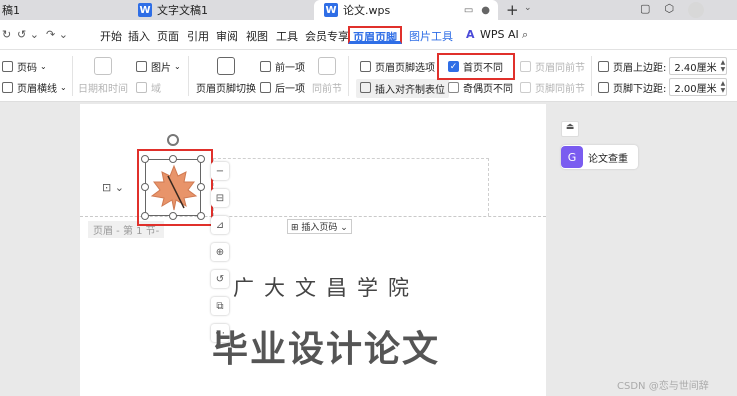 The height and width of the screenshot is (396, 737). I want to click on same-as-previous-button: 同前节, so click(327, 76).